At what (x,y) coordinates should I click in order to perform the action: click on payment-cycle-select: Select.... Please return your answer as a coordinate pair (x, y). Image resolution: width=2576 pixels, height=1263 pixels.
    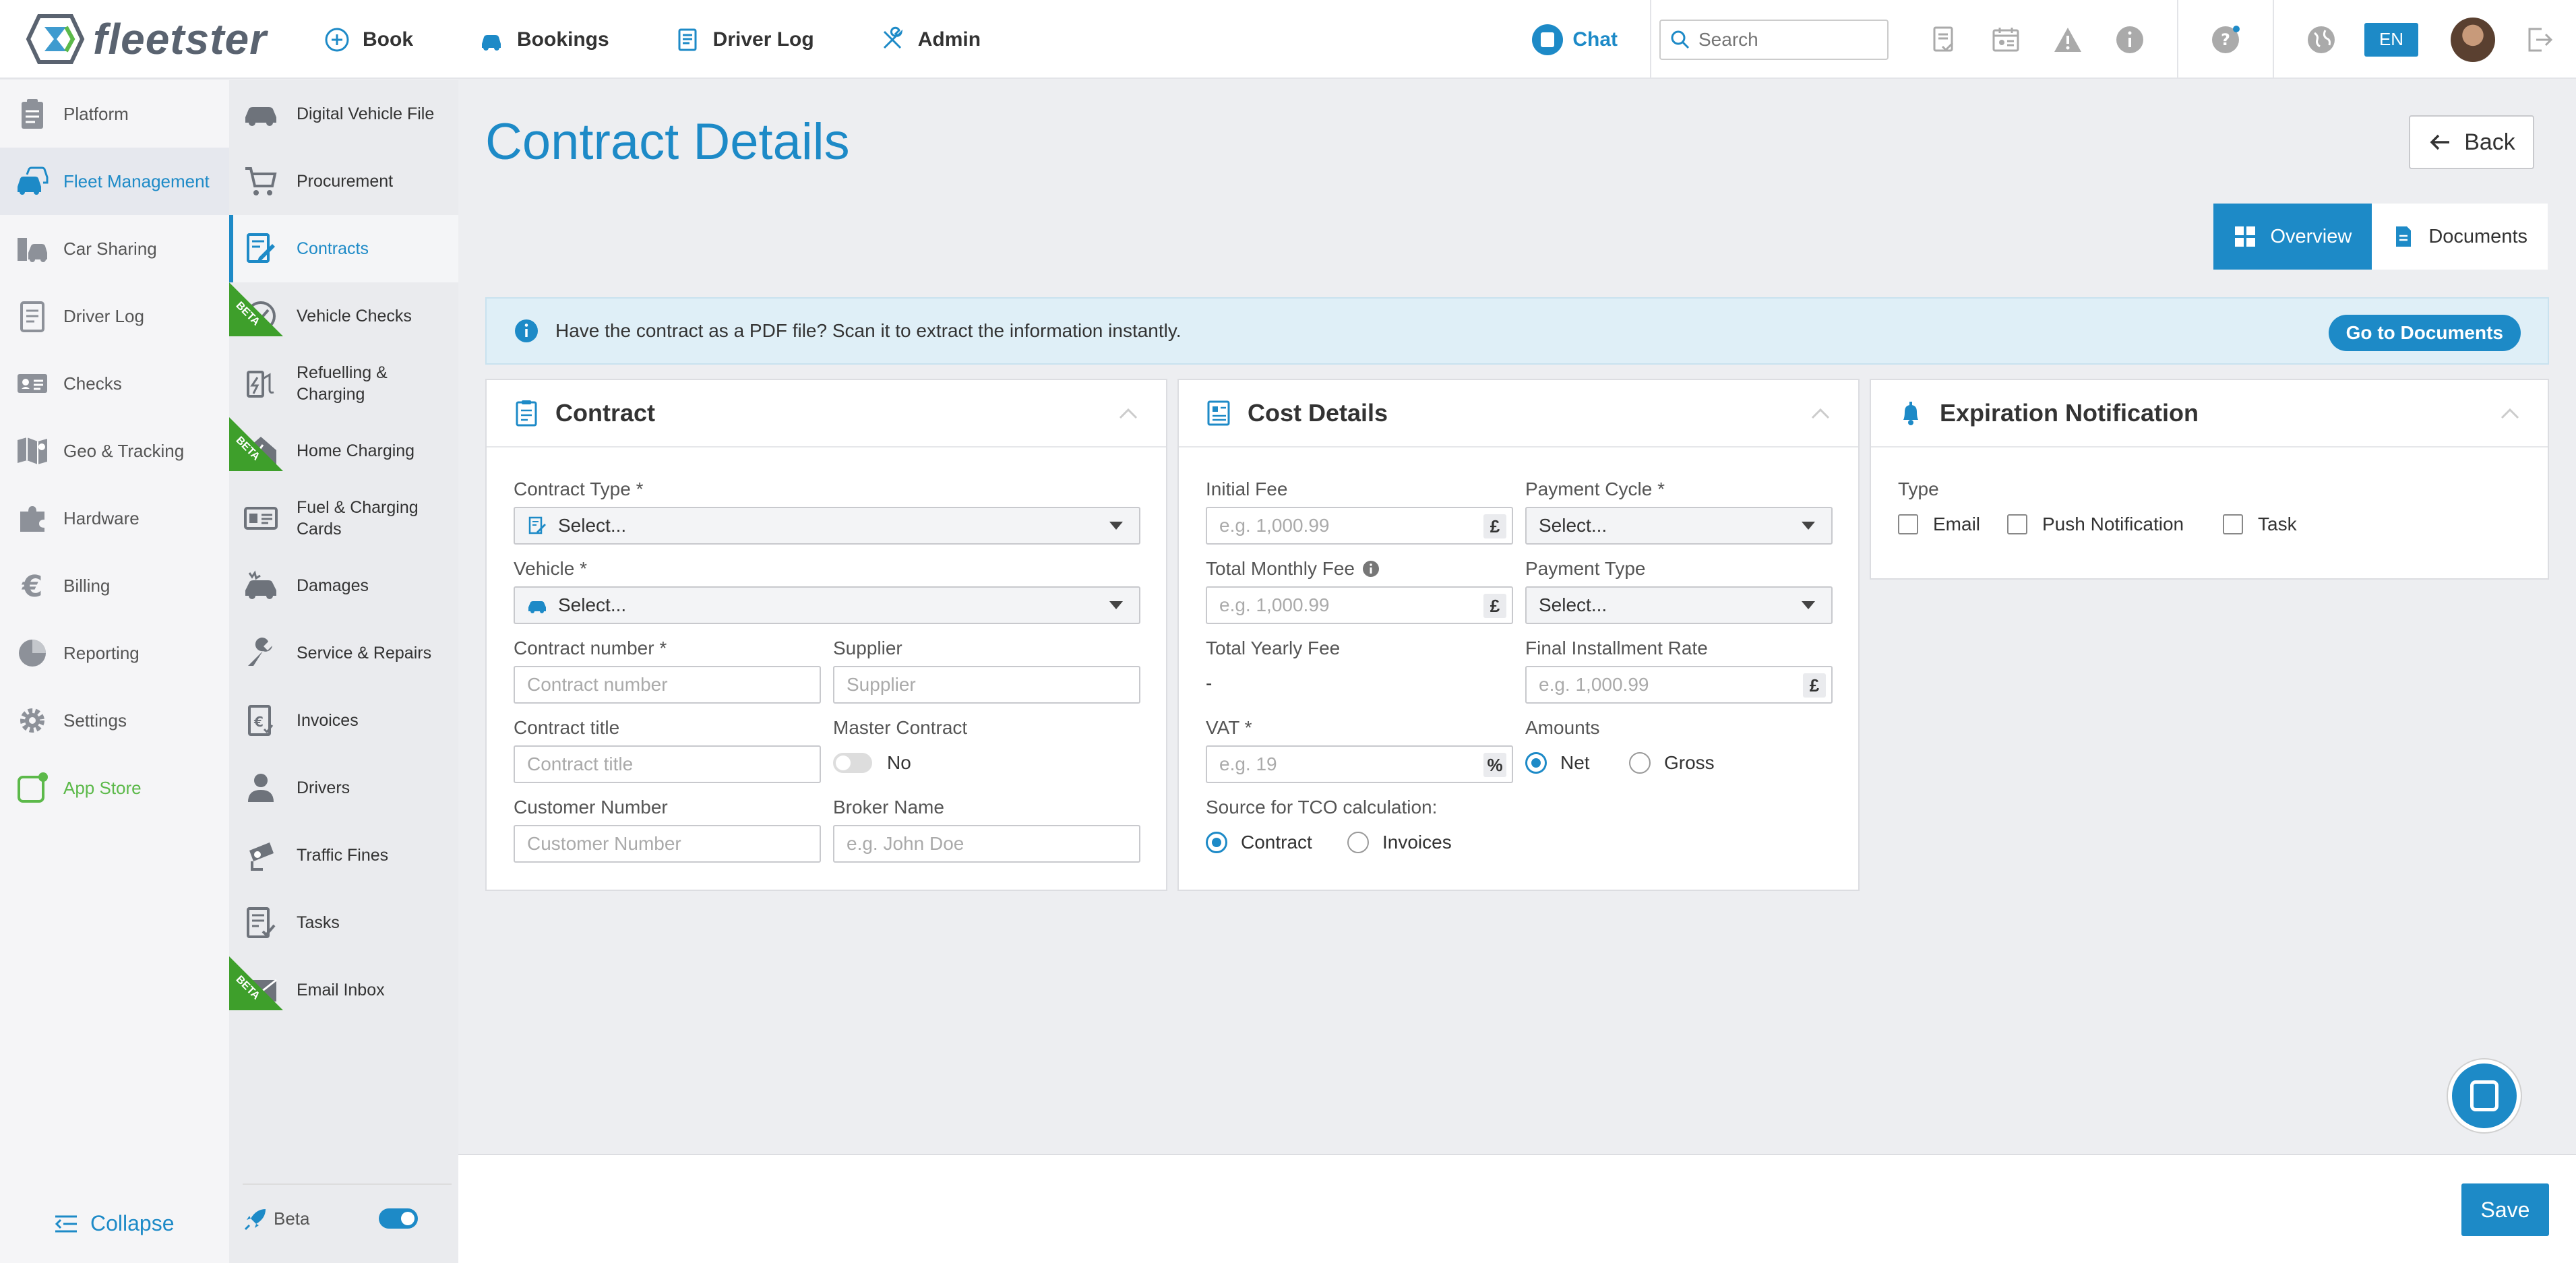
    Looking at the image, I should click on (1679, 526).